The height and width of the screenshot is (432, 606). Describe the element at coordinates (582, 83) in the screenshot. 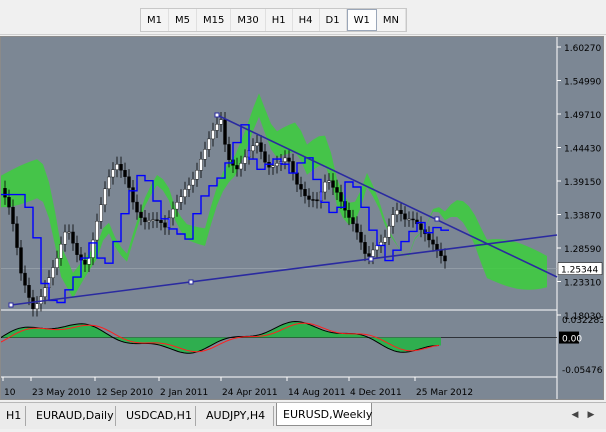

I see `price-axis-label: 1.54990` at that location.